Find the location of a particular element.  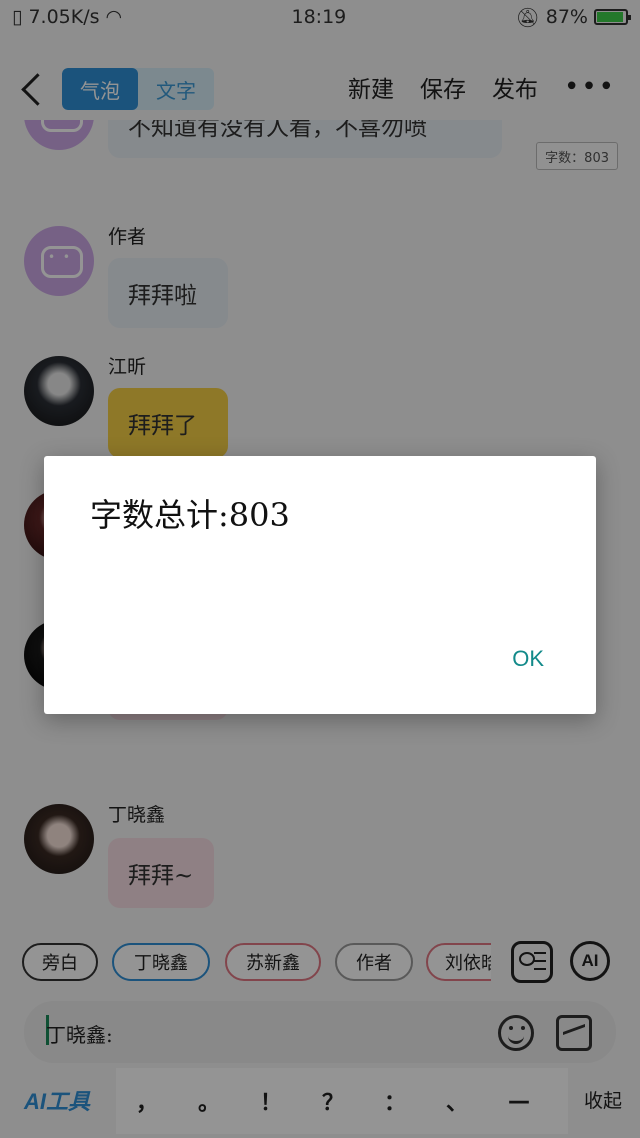

dialog-message: 字数总计:803 is located at coordinates (190, 515).